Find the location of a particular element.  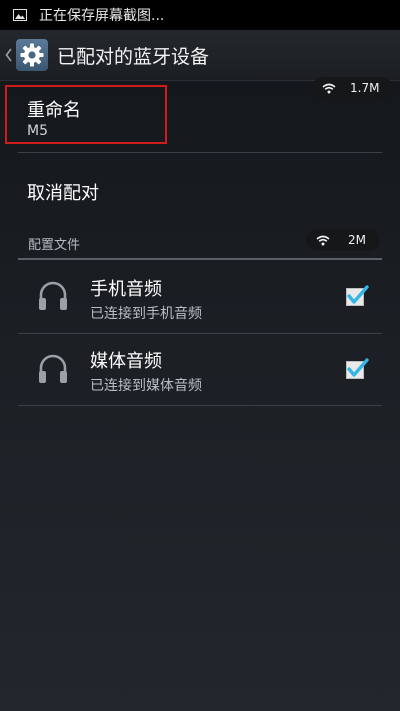

device-name-value: M5 is located at coordinates (37, 131).